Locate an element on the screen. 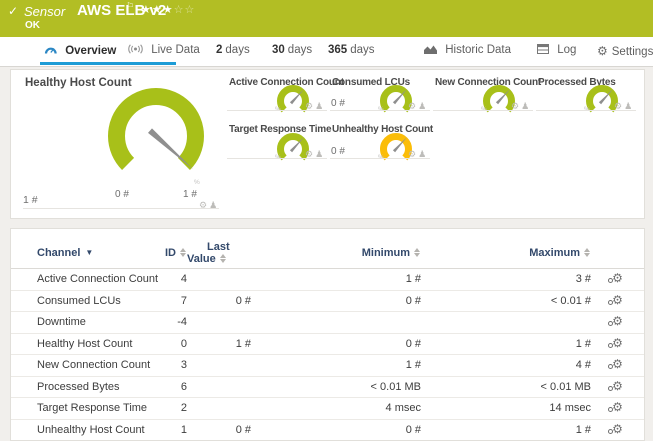 The image size is (653, 441). signal-icon is located at coordinates (137, 50).